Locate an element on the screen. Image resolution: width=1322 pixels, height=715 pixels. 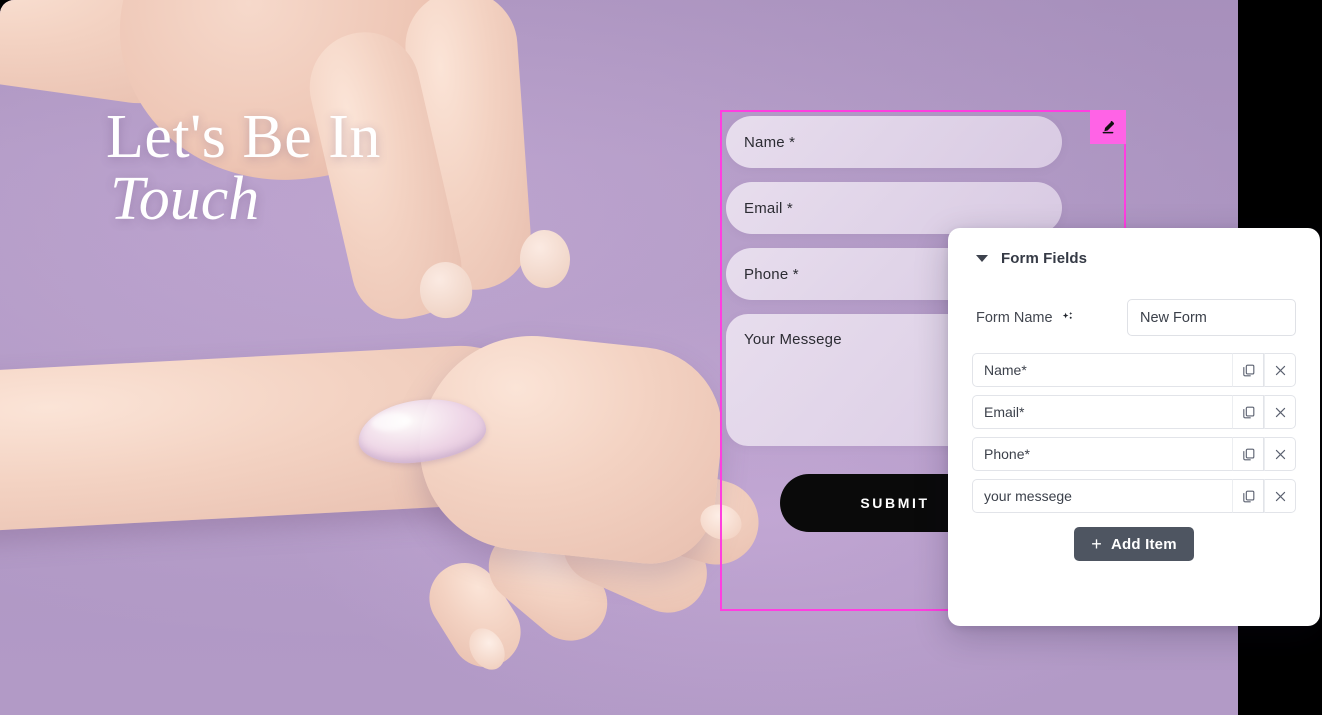
add-item-label: Add Item is located at coordinates (1143, 544).